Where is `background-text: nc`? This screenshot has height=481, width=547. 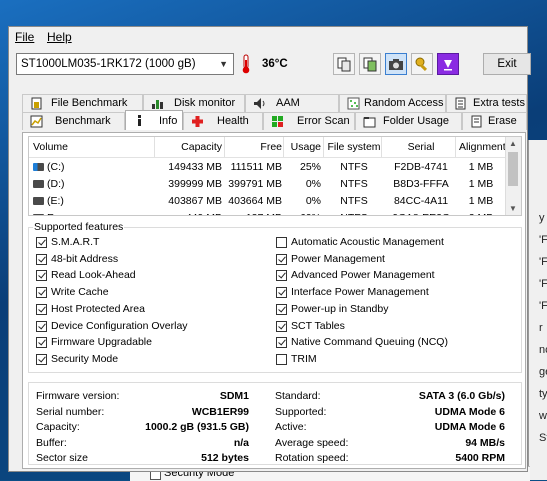 background-text: nc is located at coordinates (543, 350).